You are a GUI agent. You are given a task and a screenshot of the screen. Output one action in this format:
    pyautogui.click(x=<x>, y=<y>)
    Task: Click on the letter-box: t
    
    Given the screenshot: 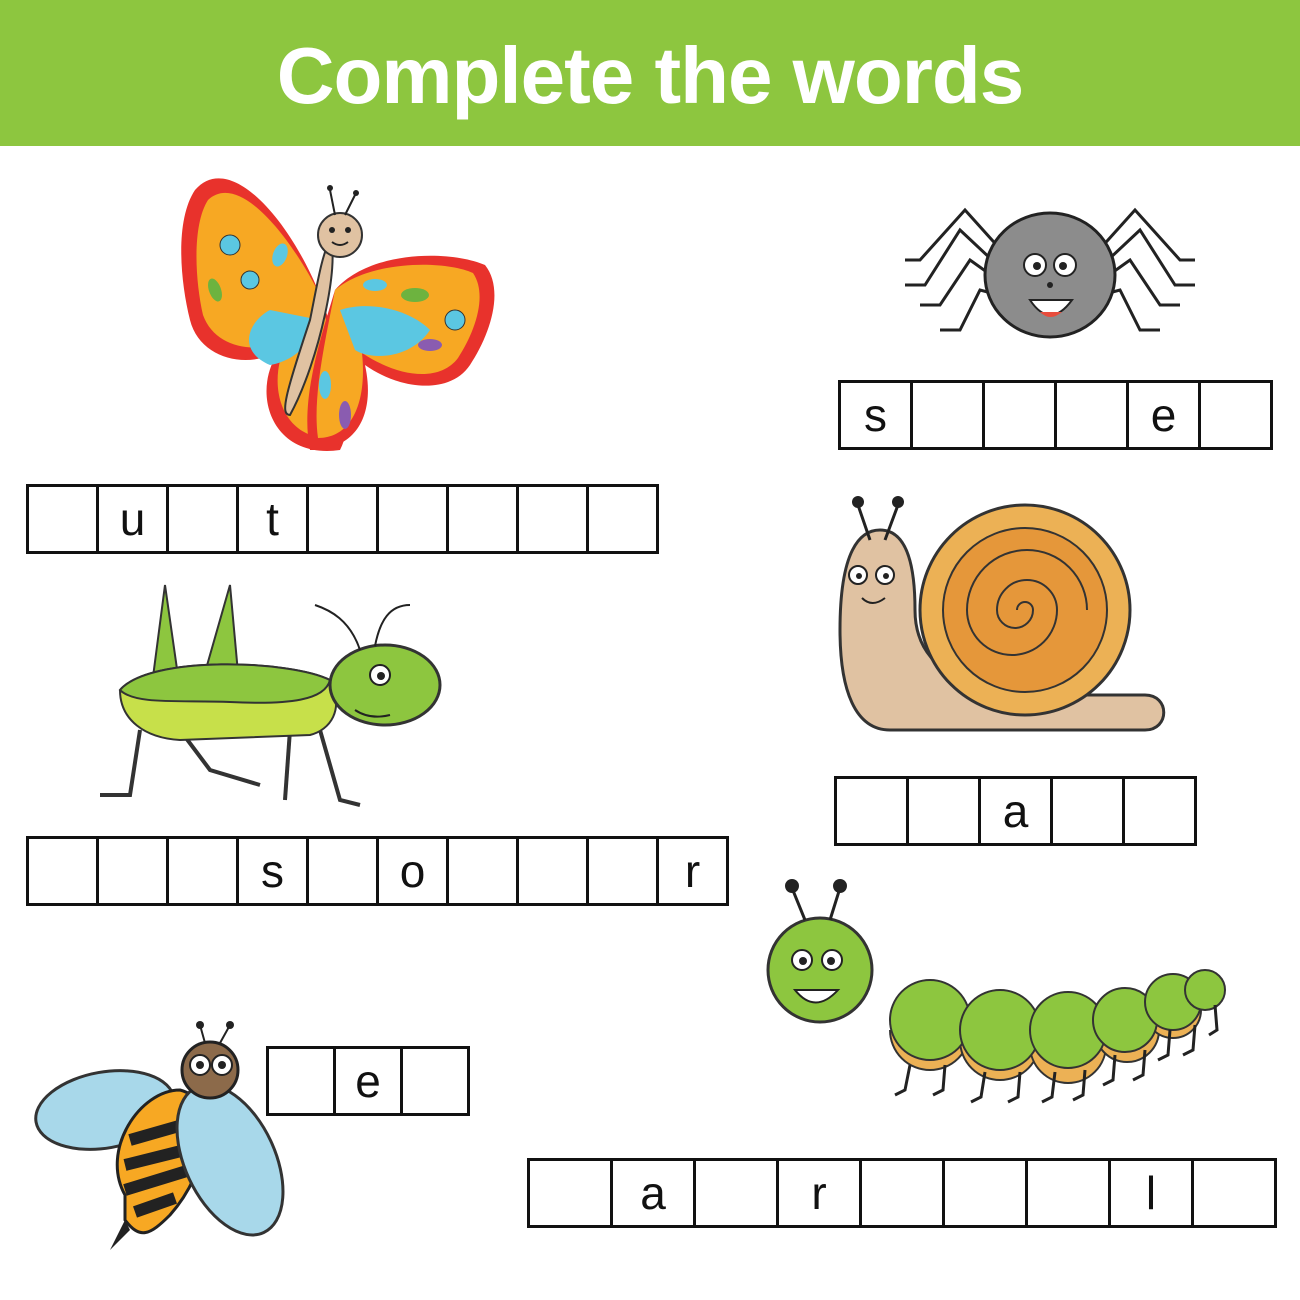 What is the action you would take?
    pyautogui.click(x=272, y=519)
    